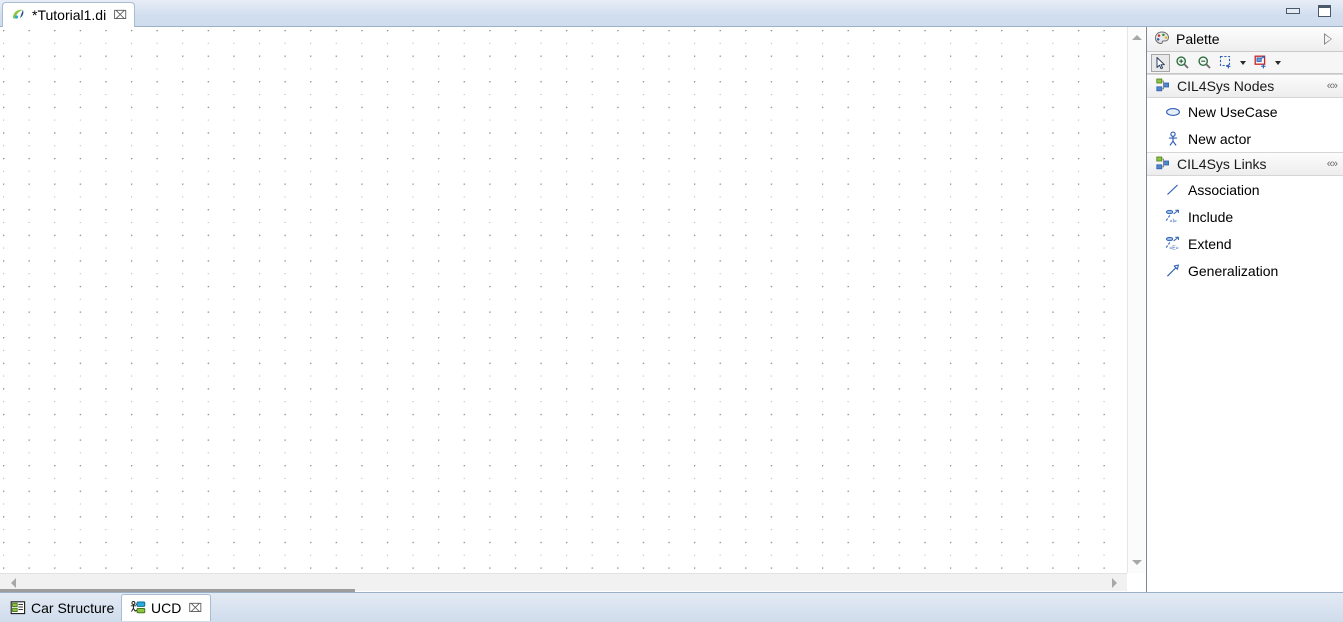 Image resolution: width=1343 pixels, height=622 pixels. Describe the element at coordinates (671, 13) in the screenshot. I see `editor-tab-bar: *Tutorial1.di ⌧` at that location.